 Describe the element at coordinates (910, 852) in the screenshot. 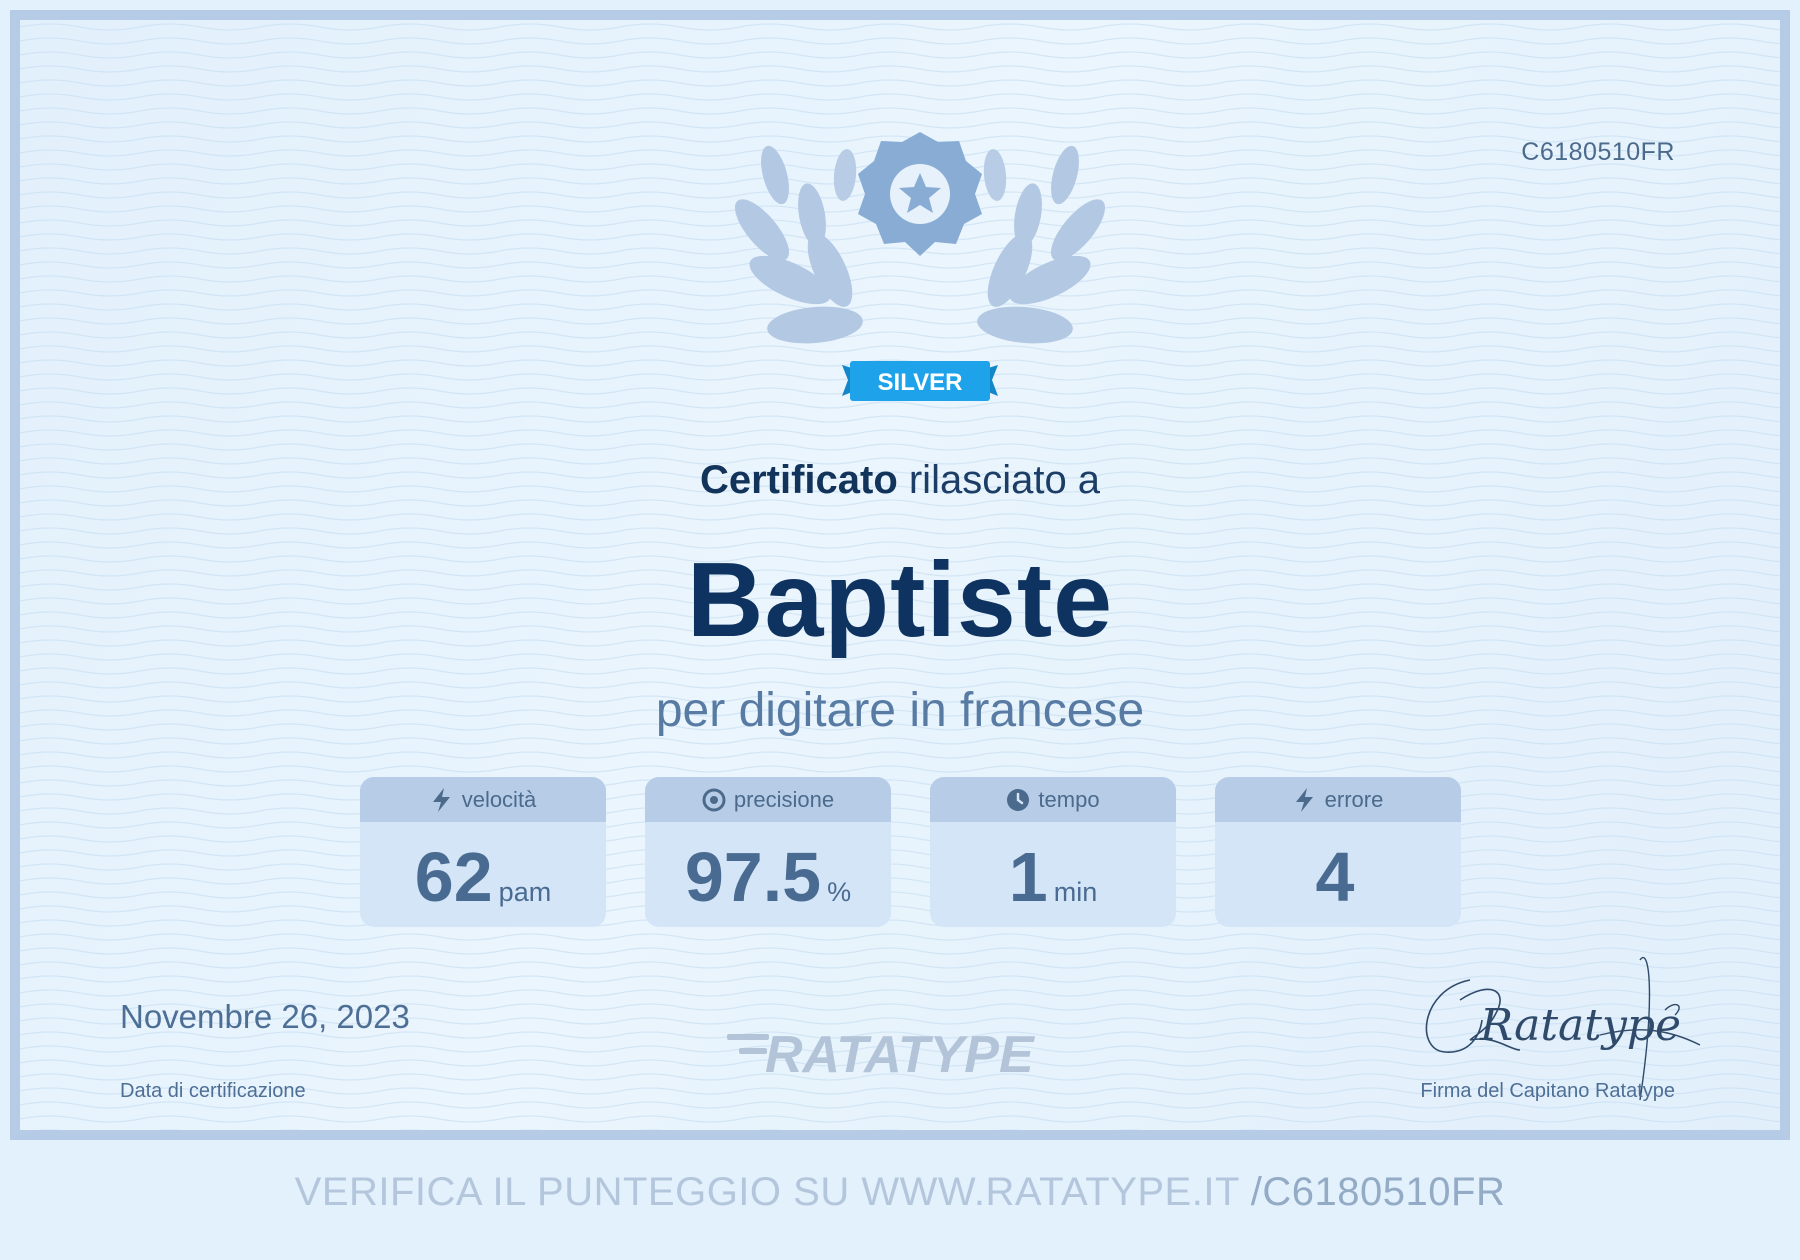

I see `stats-row: velocità 62 pam precisione 97.5 % tempo` at that location.